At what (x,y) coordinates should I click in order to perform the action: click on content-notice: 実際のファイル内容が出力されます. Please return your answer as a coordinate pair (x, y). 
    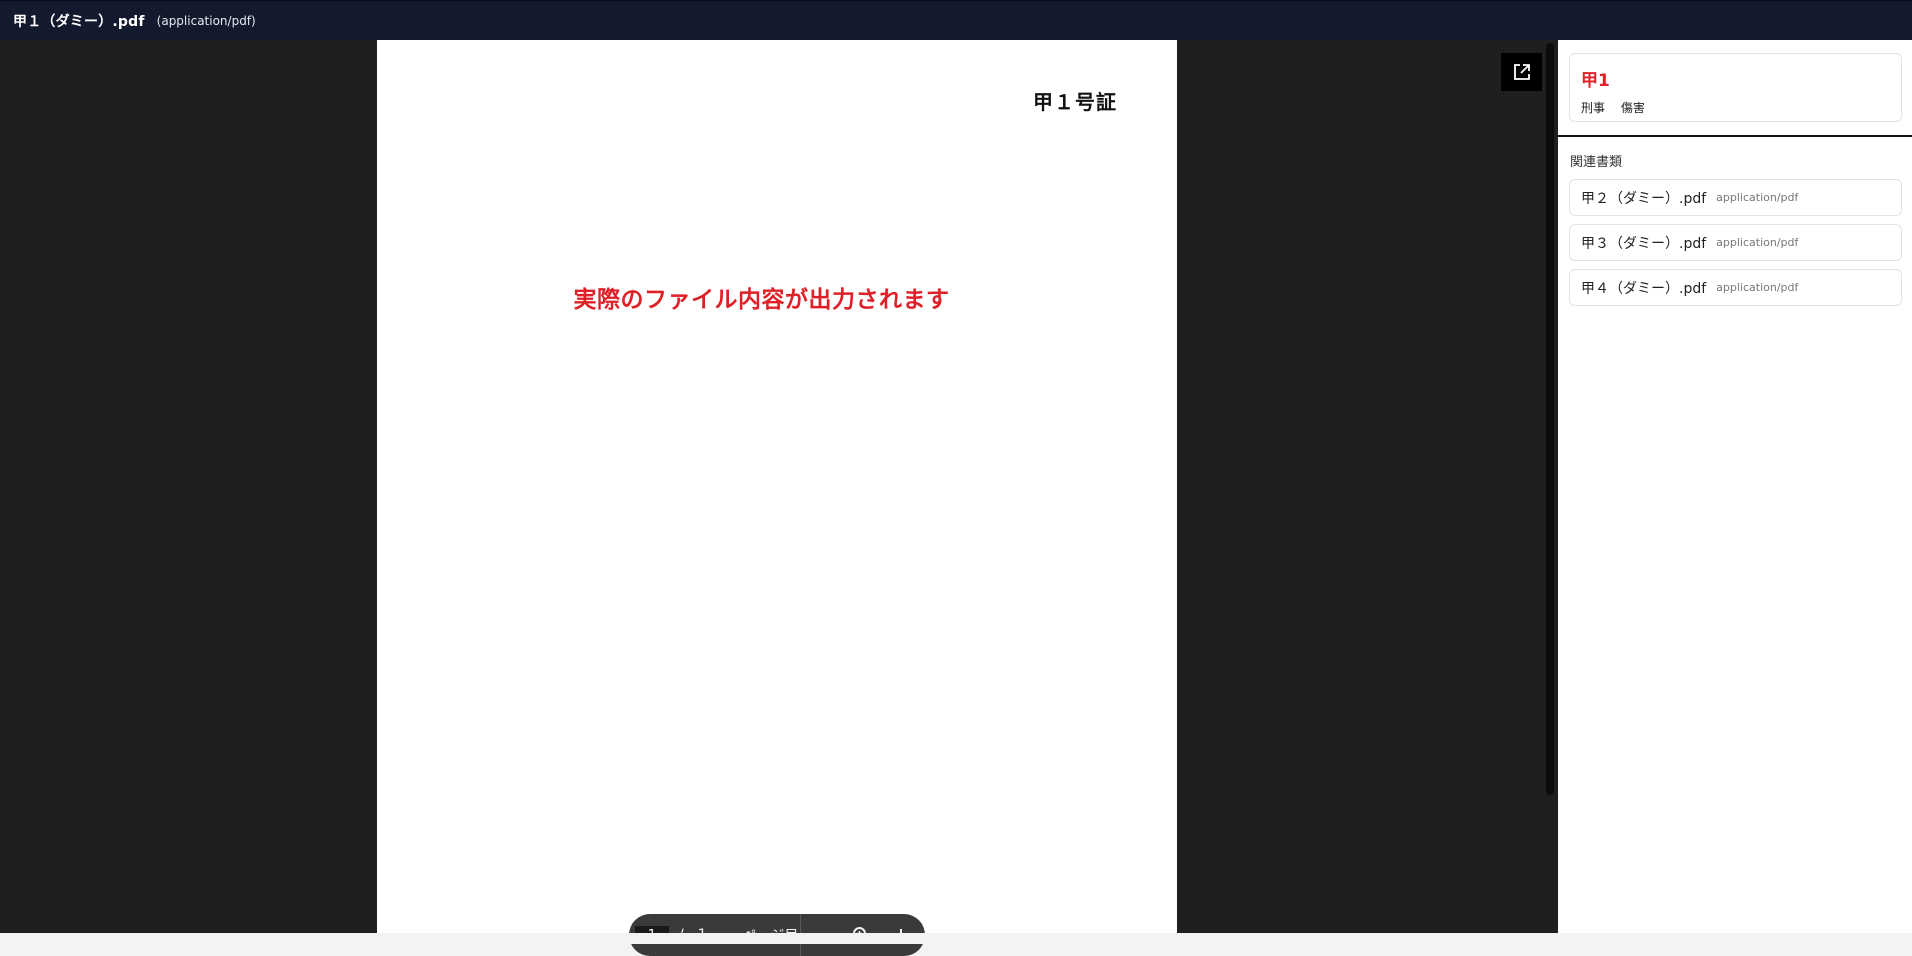
    Looking at the image, I should click on (761, 299).